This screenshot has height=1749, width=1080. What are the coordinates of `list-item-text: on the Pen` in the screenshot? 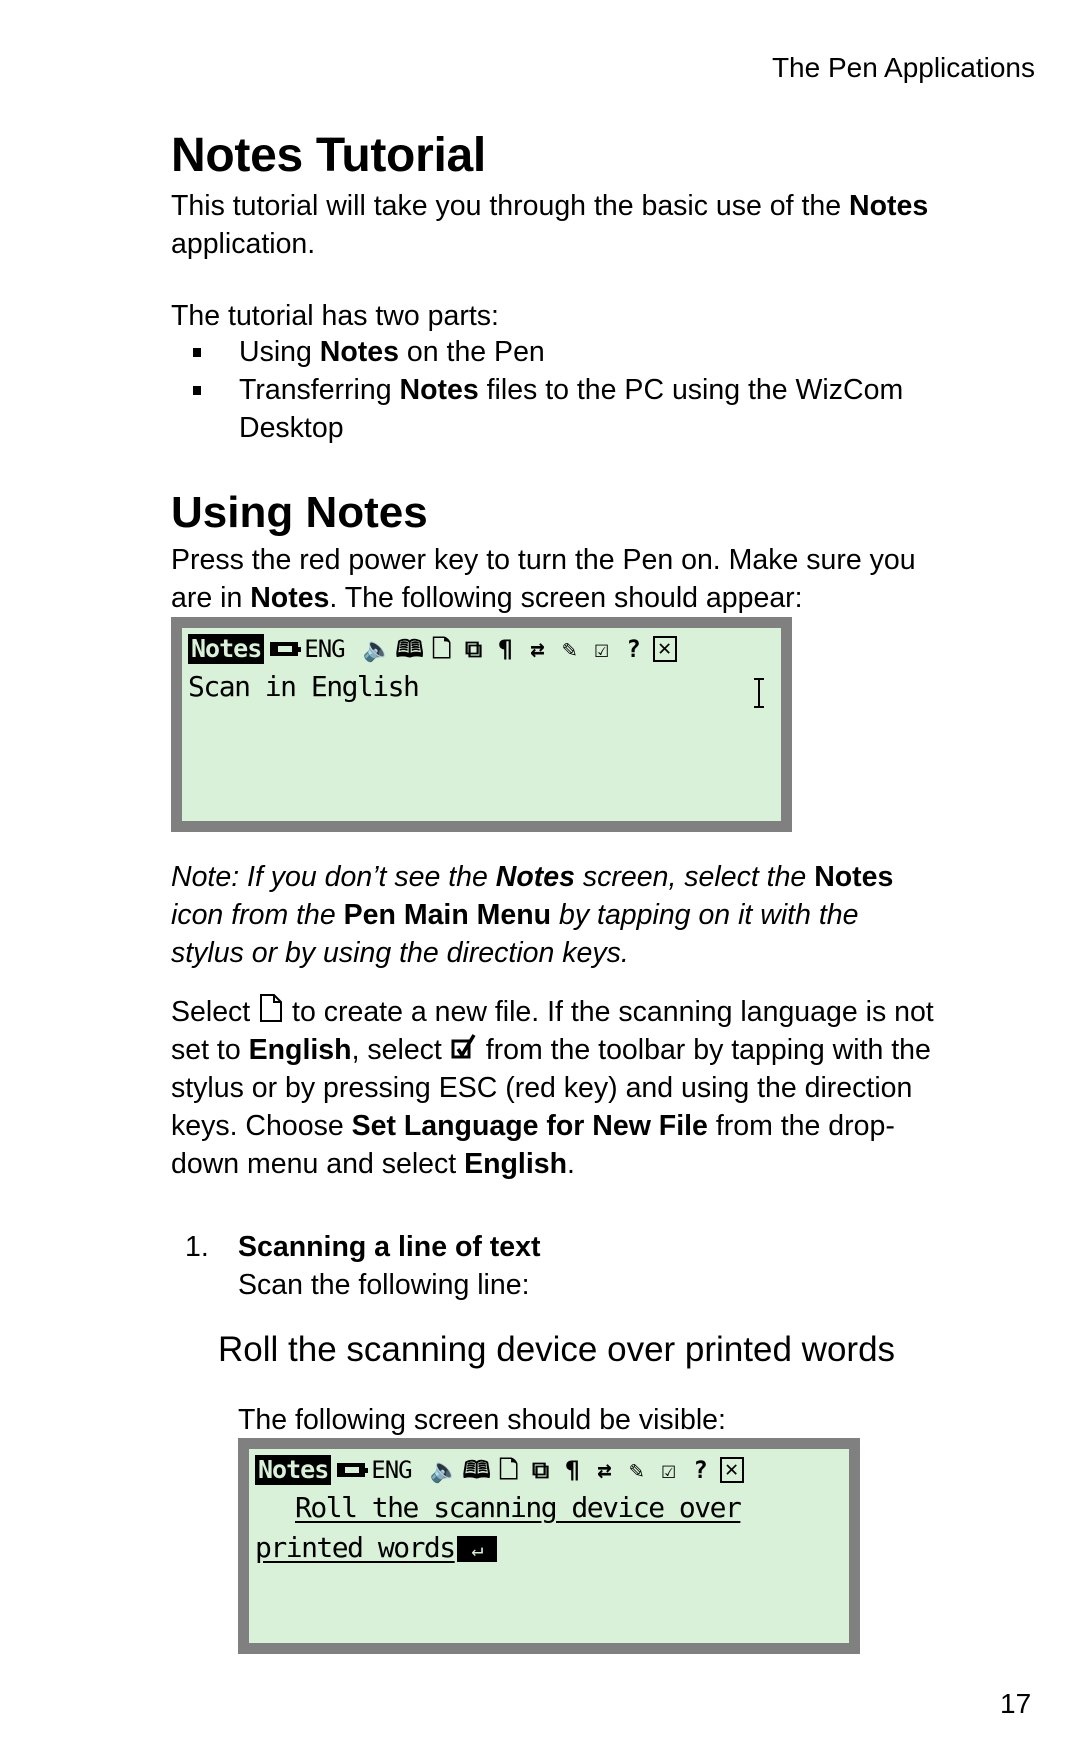 It's located at (471, 352).